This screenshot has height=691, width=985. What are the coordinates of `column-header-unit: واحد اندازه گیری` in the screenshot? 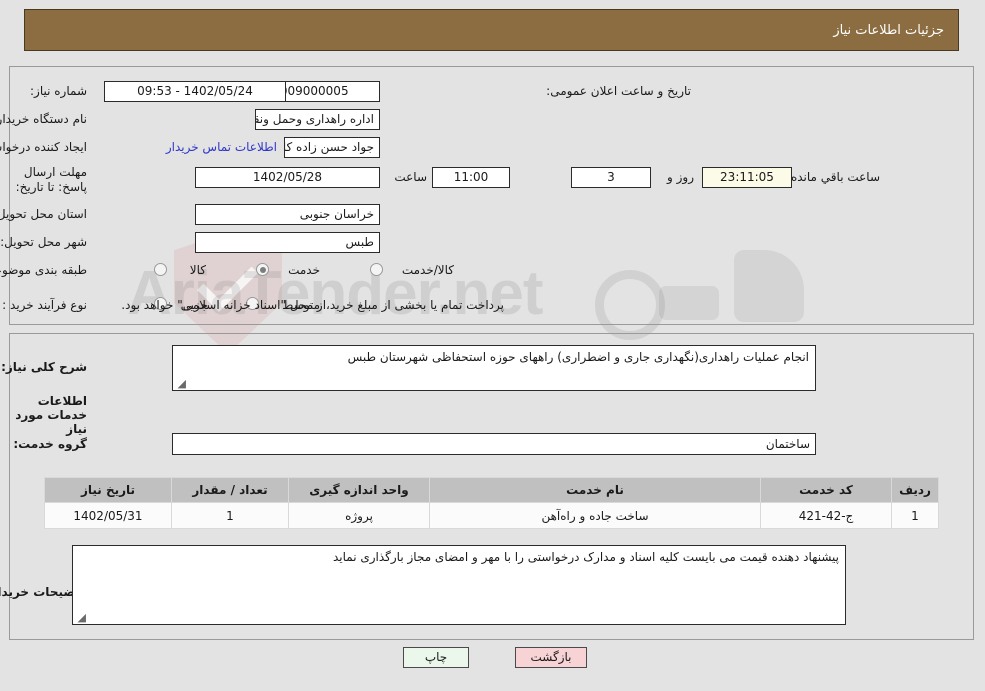 It's located at (360, 490).